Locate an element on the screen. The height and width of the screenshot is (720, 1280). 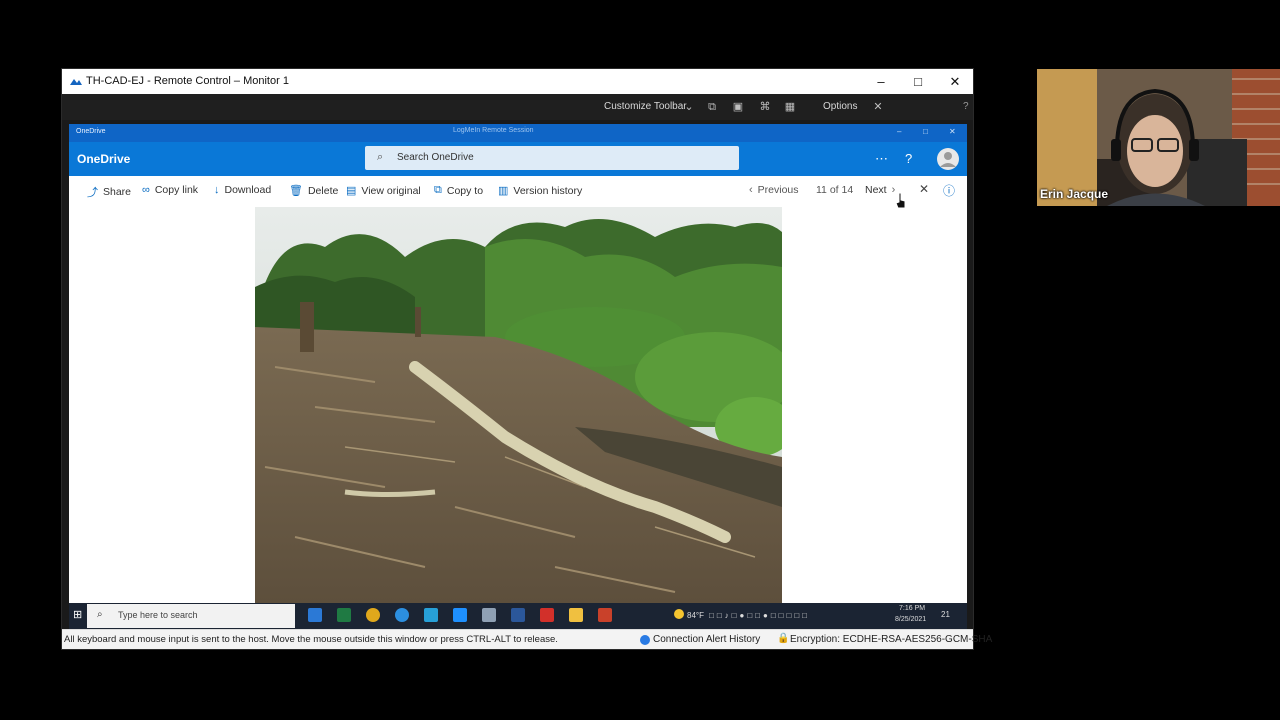
onedrive-window-caption: OneDrive LogMeIn Remote Session – □ ✕ is located at coordinates (518, 133).